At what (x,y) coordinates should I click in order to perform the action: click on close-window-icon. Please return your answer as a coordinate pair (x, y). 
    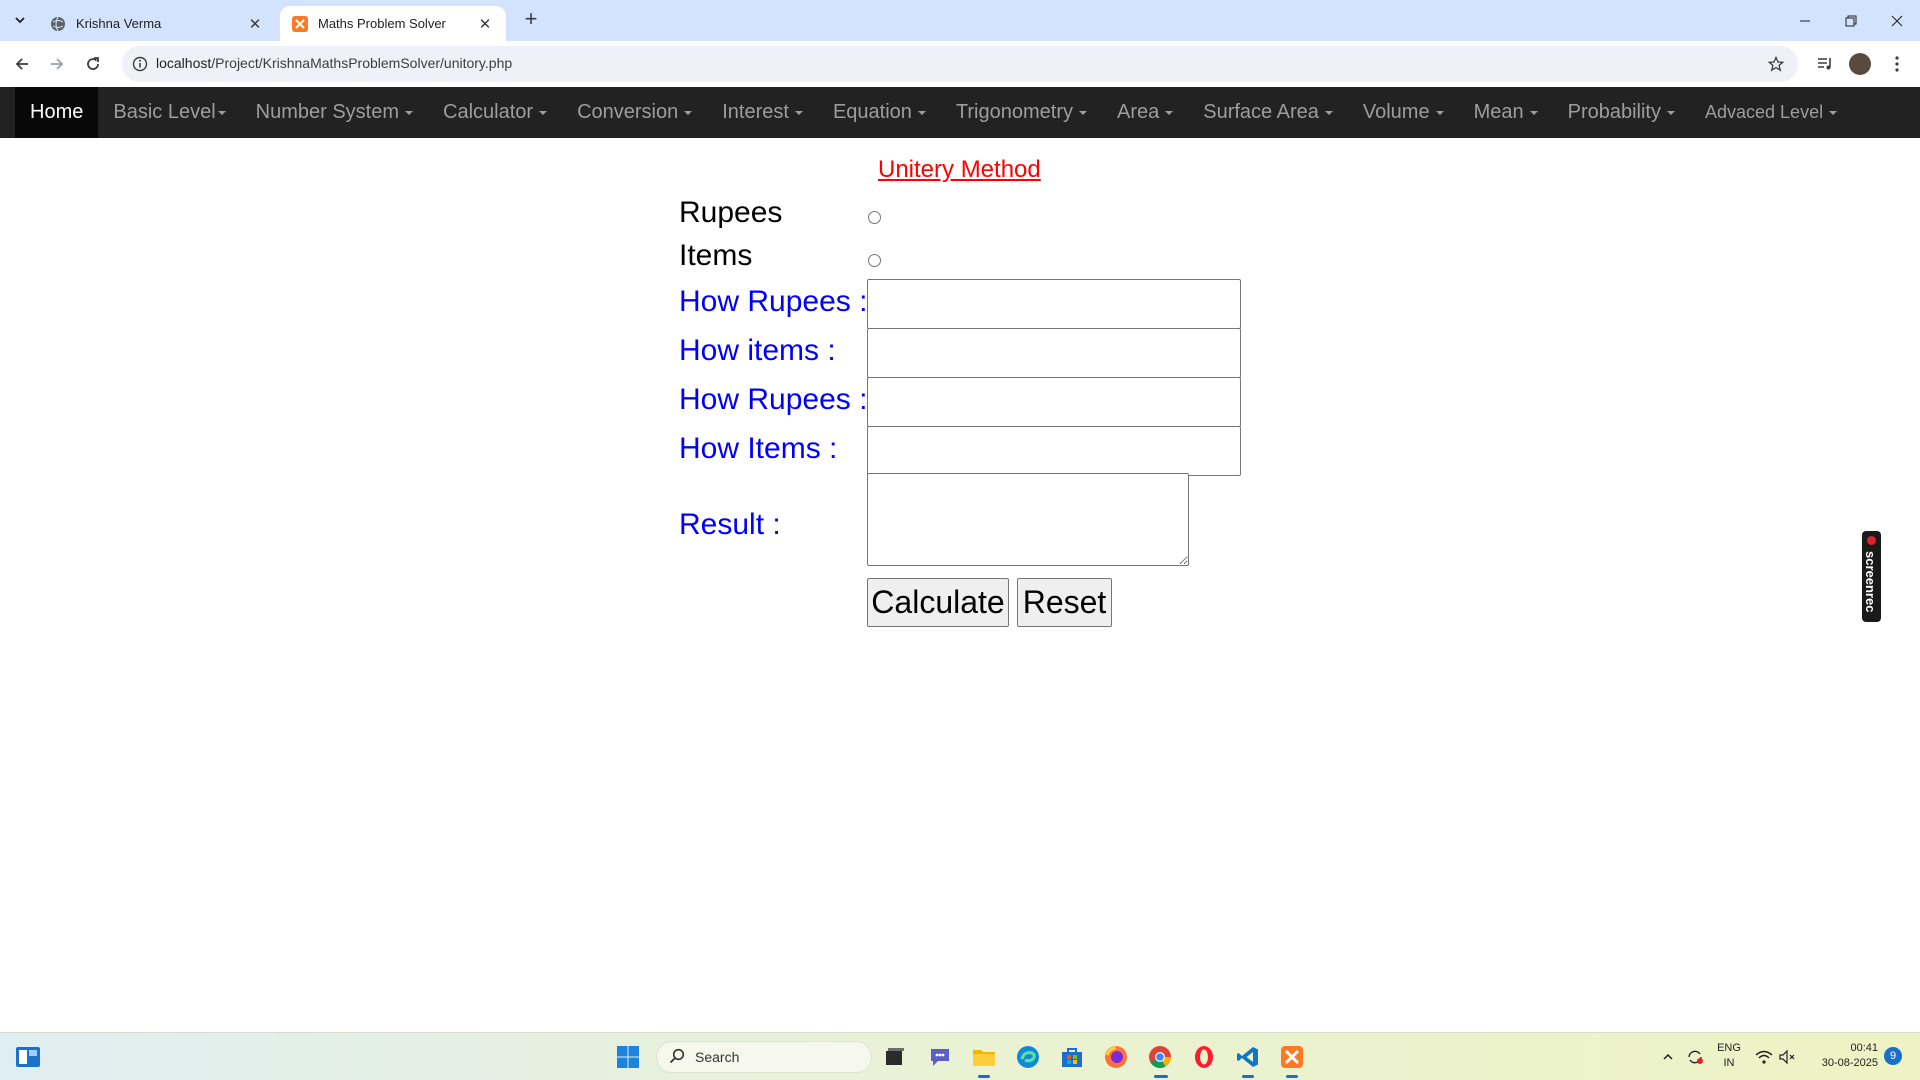
    Looking at the image, I should click on (1897, 20).